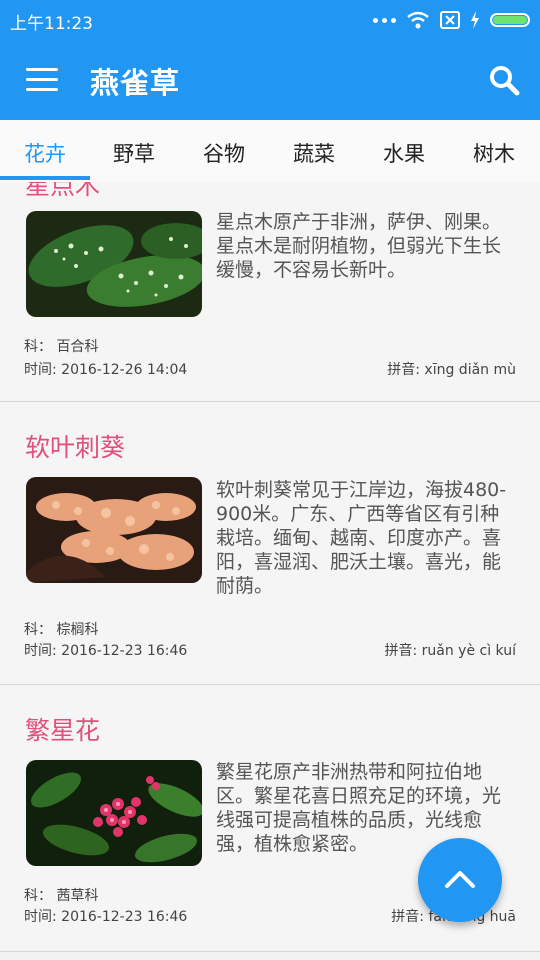 The height and width of the screenshot is (960, 540). I want to click on charging-icon, so click(475, 20).